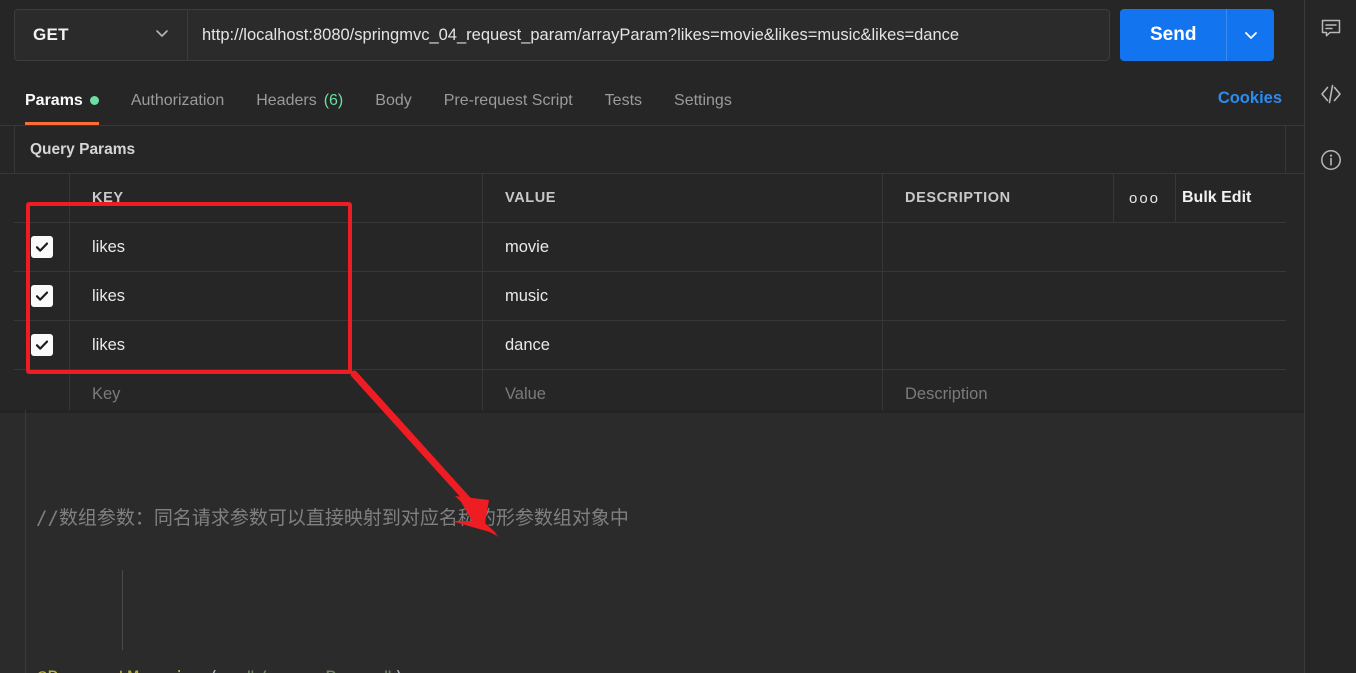  Describe the element at coordinates (527, 246) in the screenshot. I see `row-value-text: movie` at that location.